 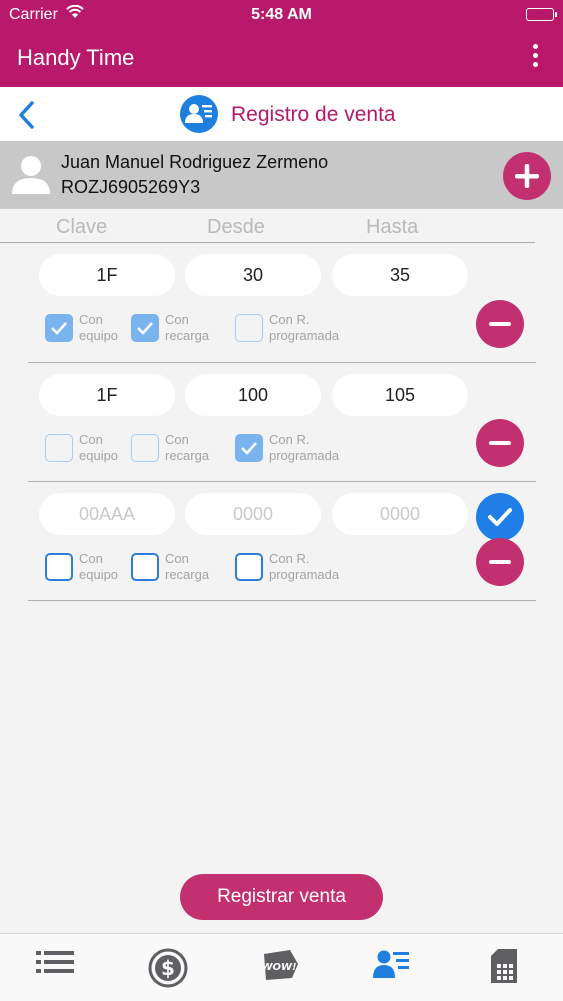 I want to click on add-row-button, so click(x=527, y=176).